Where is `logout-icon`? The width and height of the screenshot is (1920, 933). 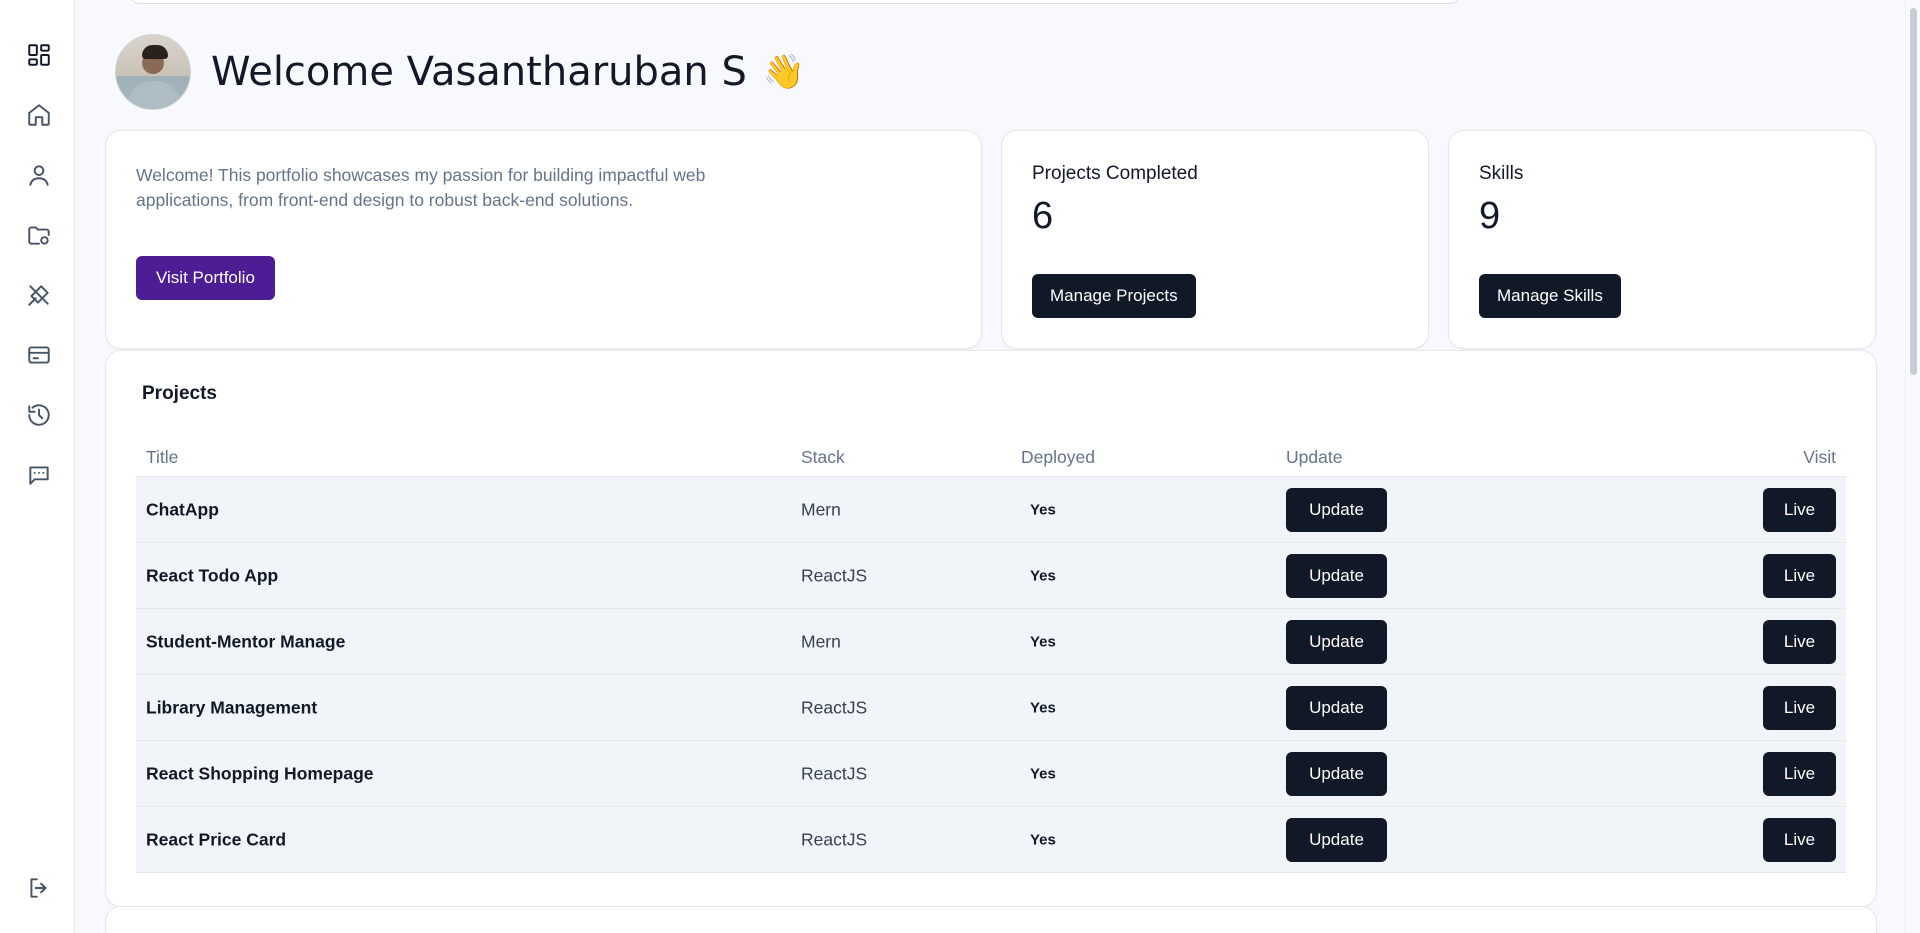 logout-icon is located at coordinates (39, 888).